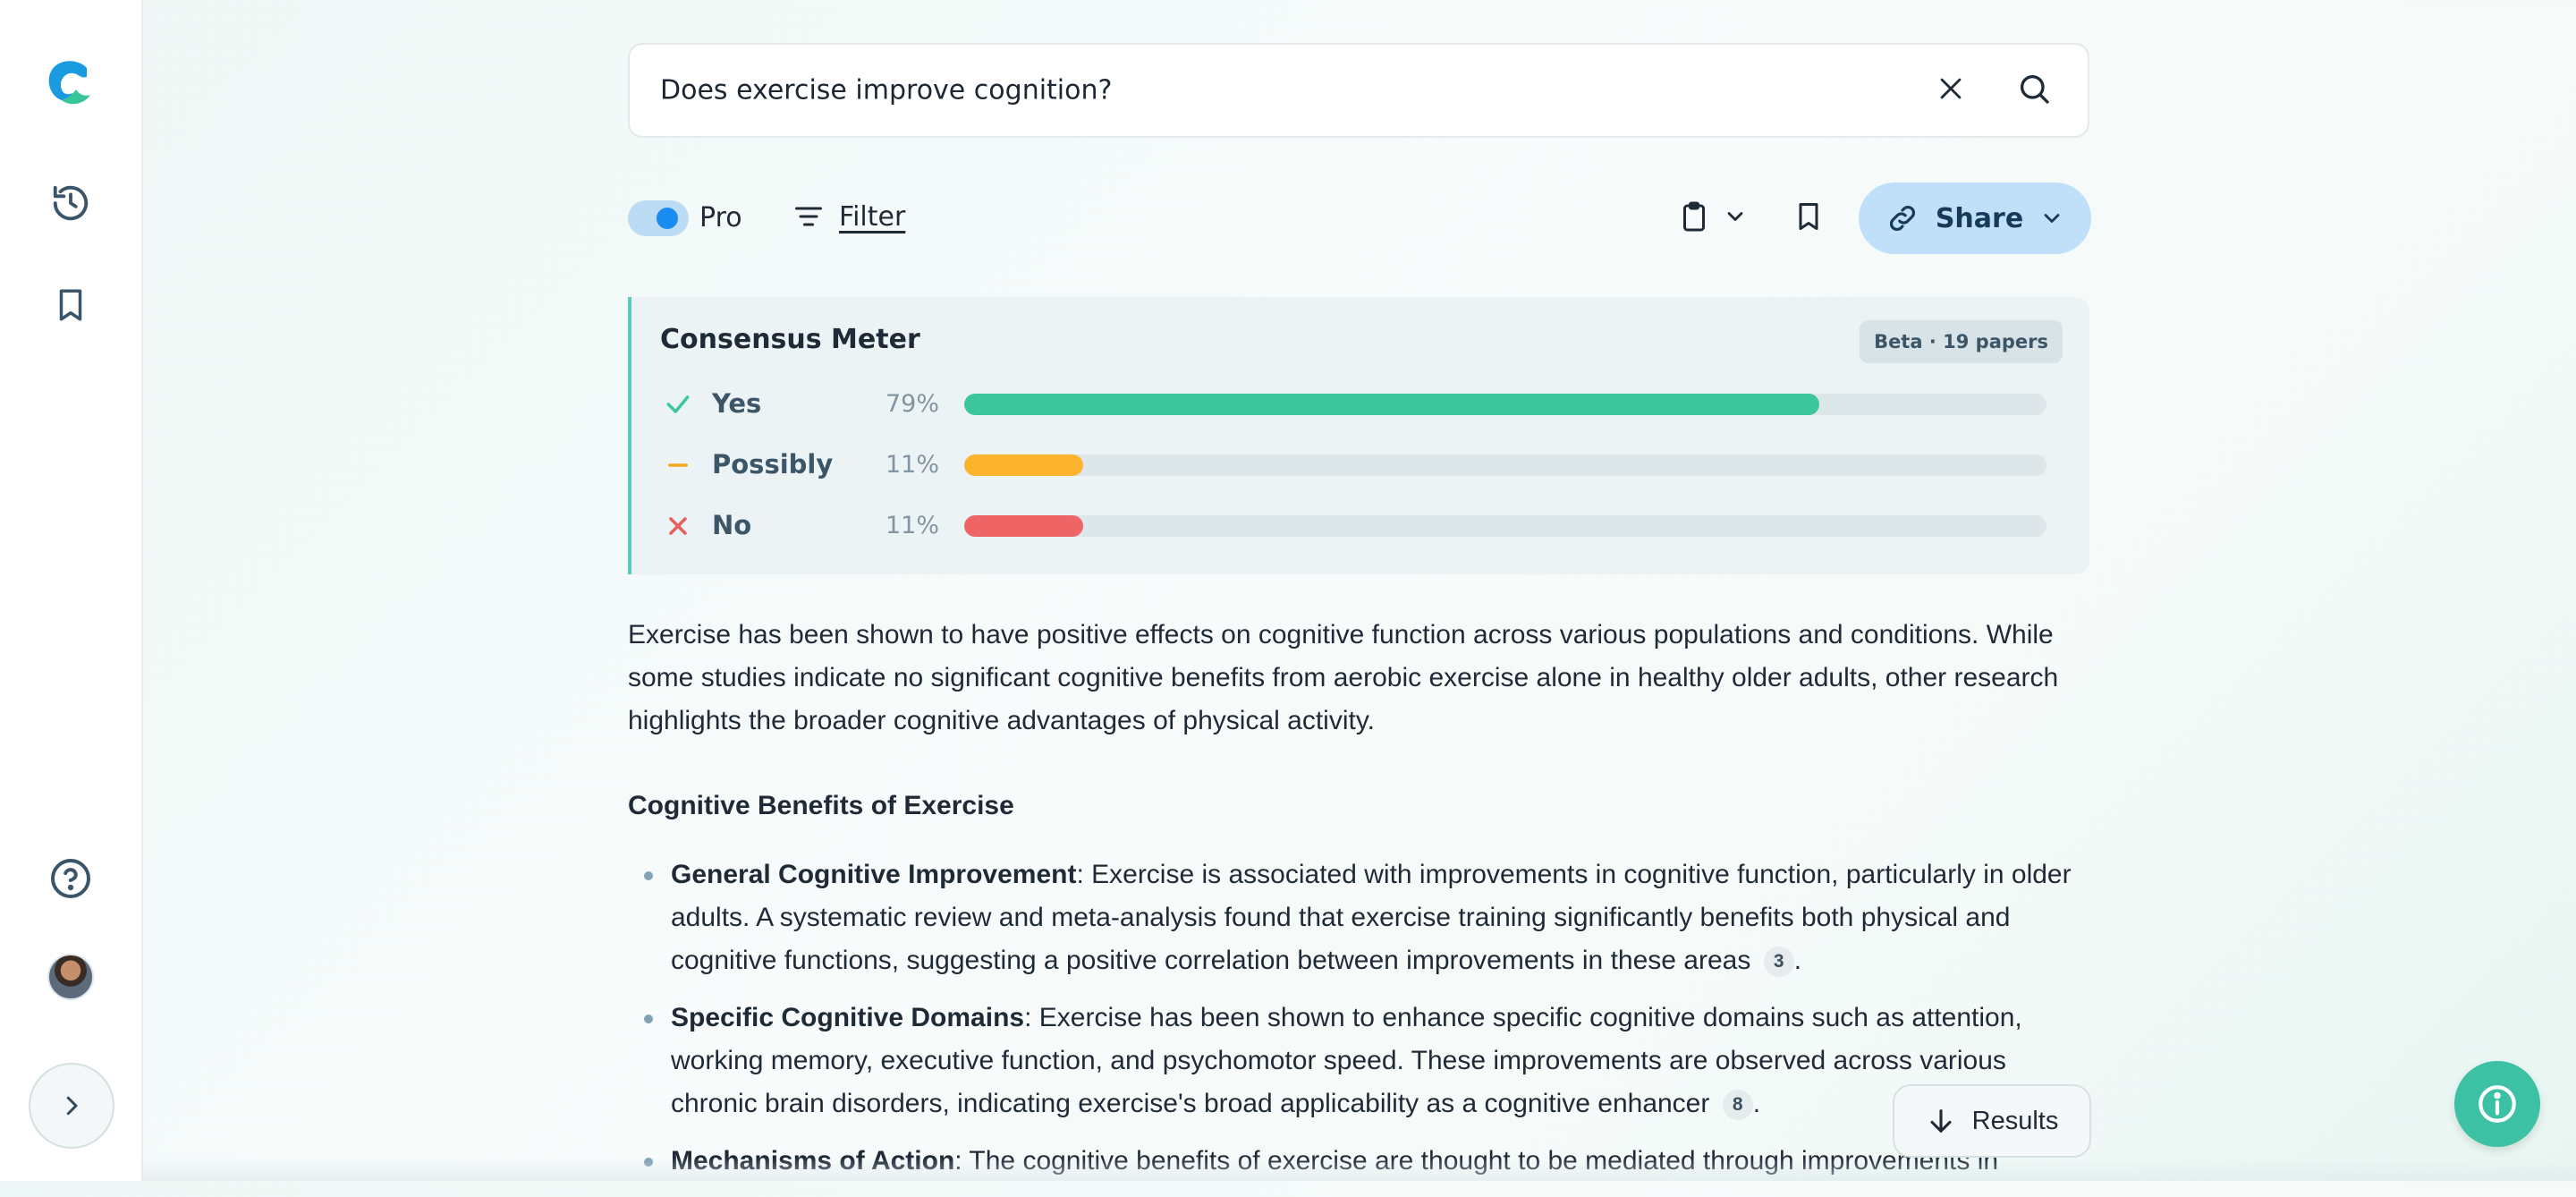 The height and width of the screenshot is (1197, 2576). Describe the element at coordinates (874, 875) in the screenshot. I see `bullet-title: General Cognitive Improvement` at that location.